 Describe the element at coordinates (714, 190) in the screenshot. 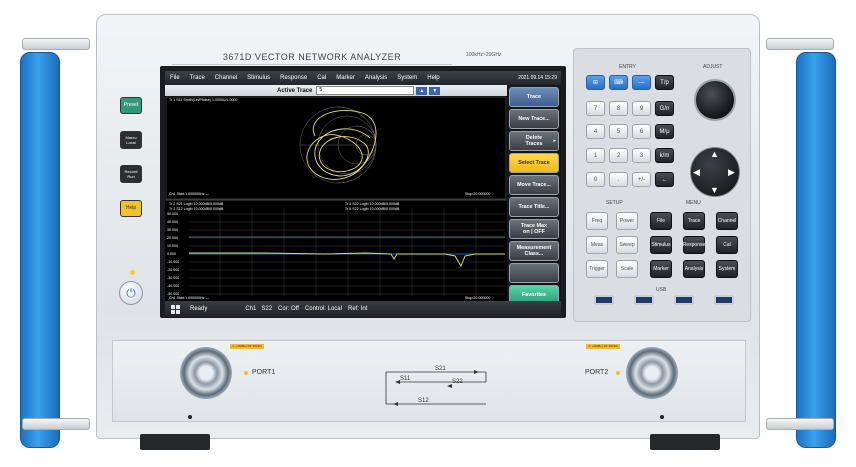

I see `arrow-down-icon: ▼` at that location.